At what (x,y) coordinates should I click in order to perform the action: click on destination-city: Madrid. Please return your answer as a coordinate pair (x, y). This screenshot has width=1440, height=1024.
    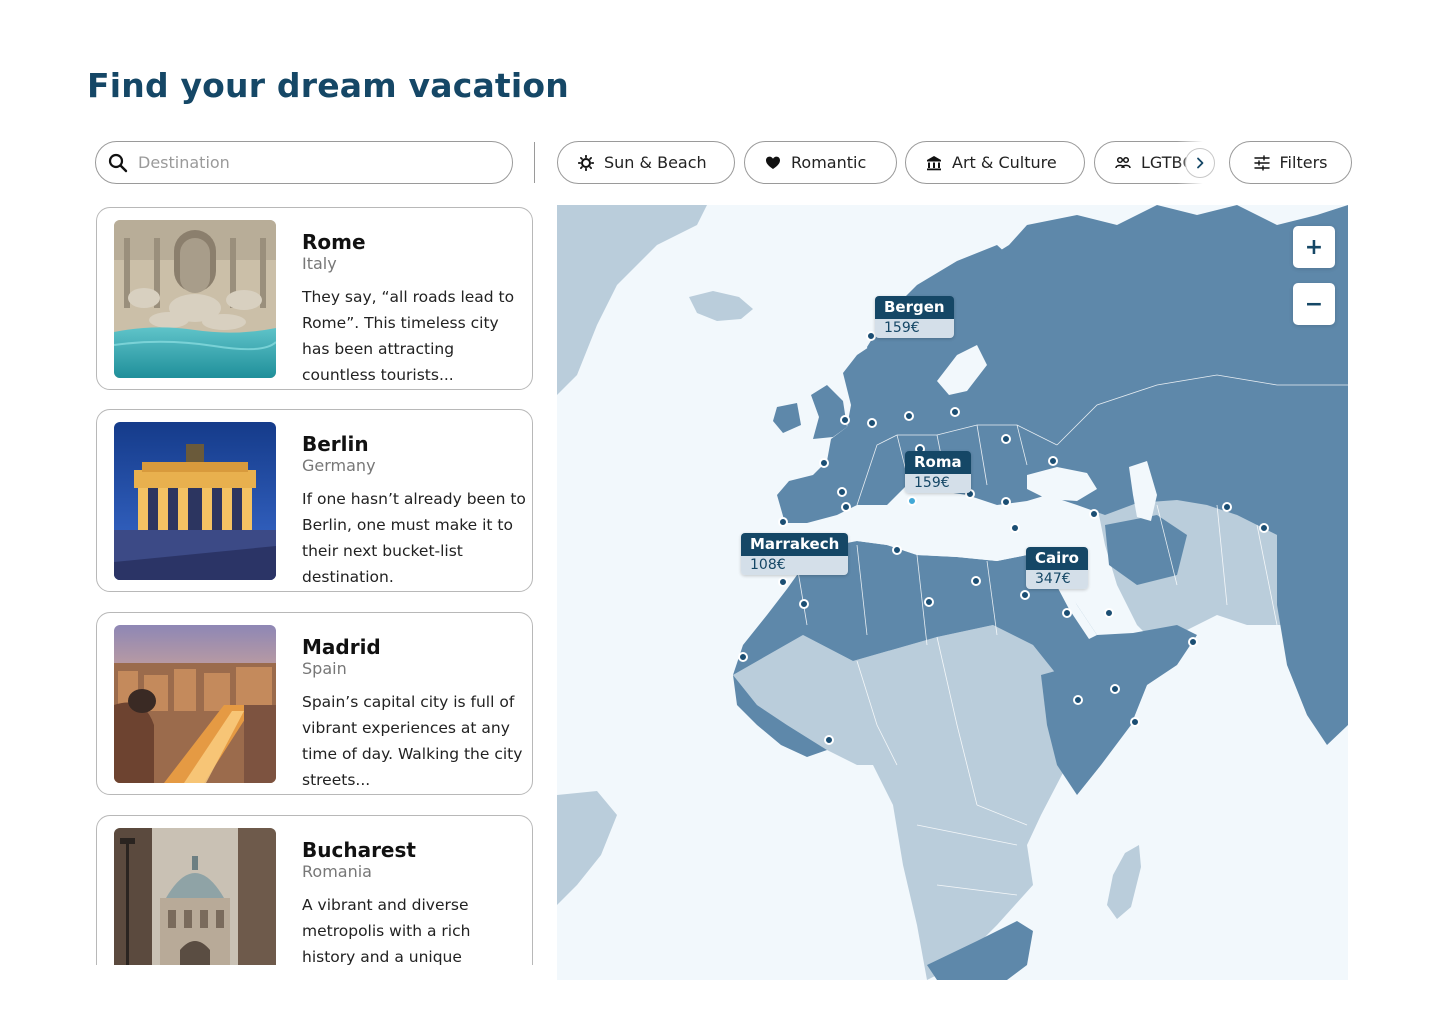
    Looking at the image, I should click on (341, 647).